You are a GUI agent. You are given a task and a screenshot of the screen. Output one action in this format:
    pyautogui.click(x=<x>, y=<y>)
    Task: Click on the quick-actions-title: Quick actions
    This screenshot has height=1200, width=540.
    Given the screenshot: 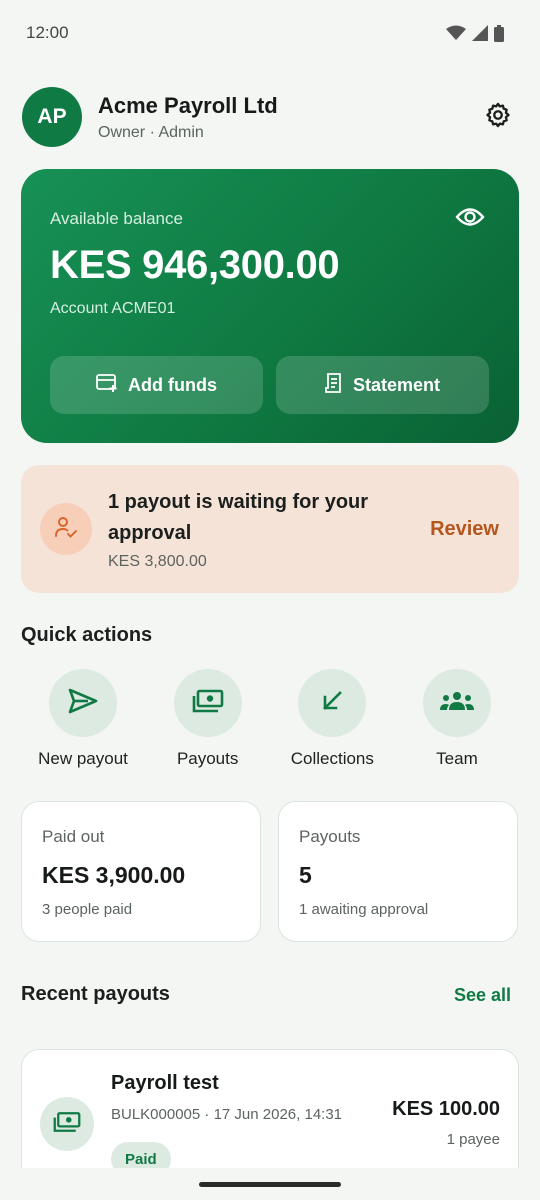 What is the action you would take?
    pyautogui.click(x=87, y=635)
    